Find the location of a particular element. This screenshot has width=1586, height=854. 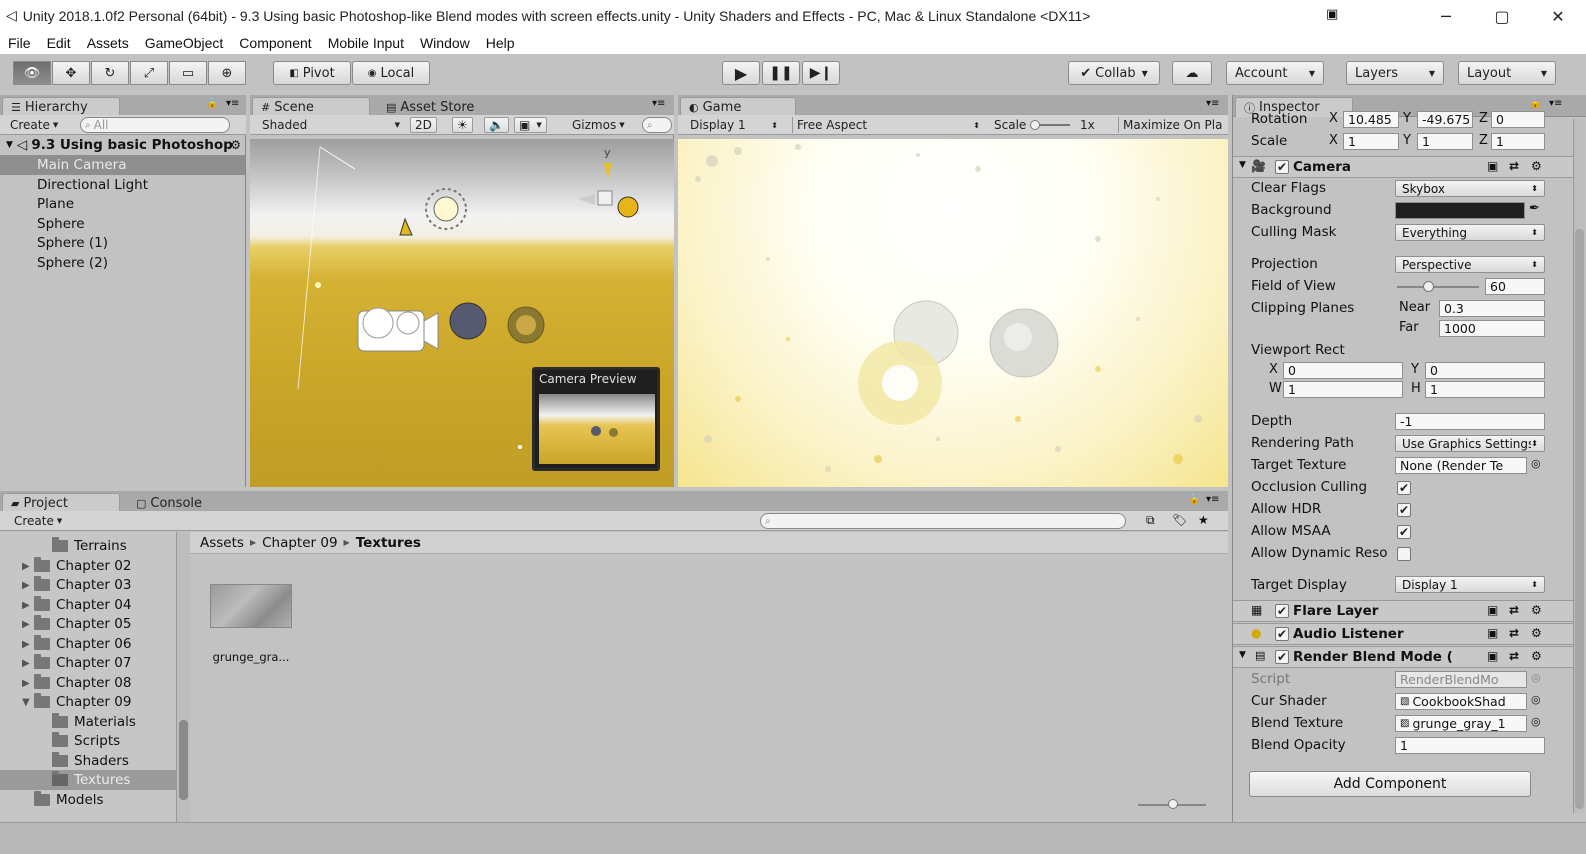

pause-button: ❚❚ is located at coordinates (781, 73).